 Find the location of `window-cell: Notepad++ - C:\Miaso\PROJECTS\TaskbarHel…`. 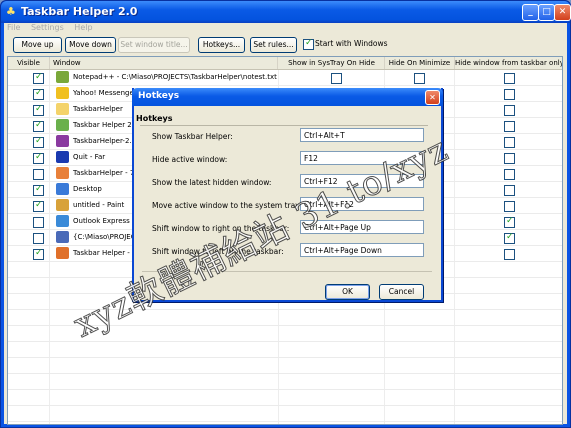

window-cell: Notepad++ - C:\Miaso\PROJECTS\TaskbarHel… is located at coordinates (165, 77).